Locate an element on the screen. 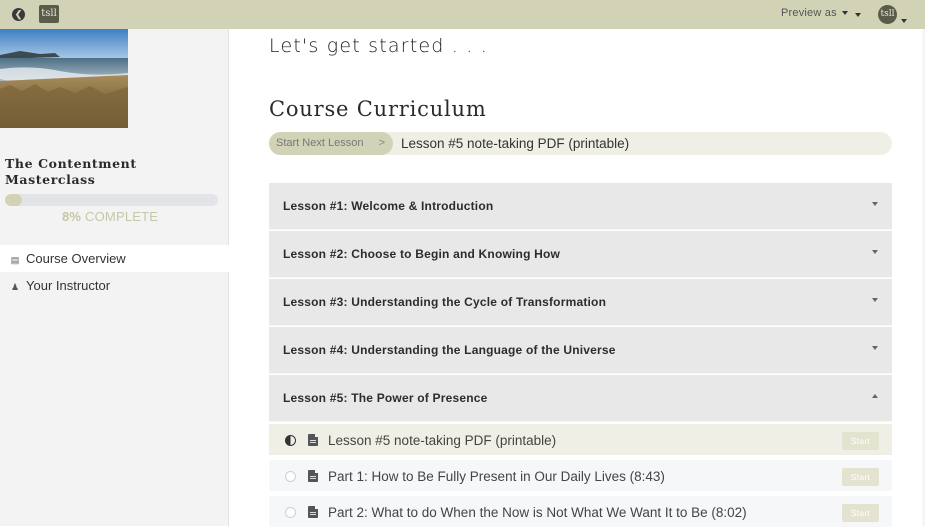  progress-percent: 8% is located at coordinates (72, 216).